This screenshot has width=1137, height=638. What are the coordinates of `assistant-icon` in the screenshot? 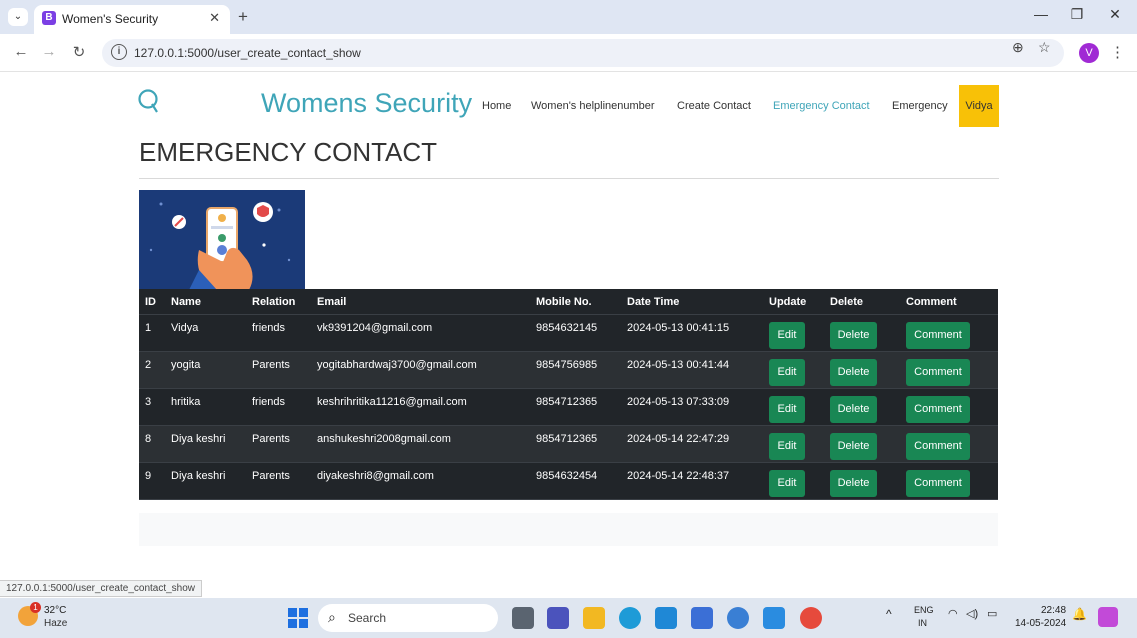 It's located at (738, 618).